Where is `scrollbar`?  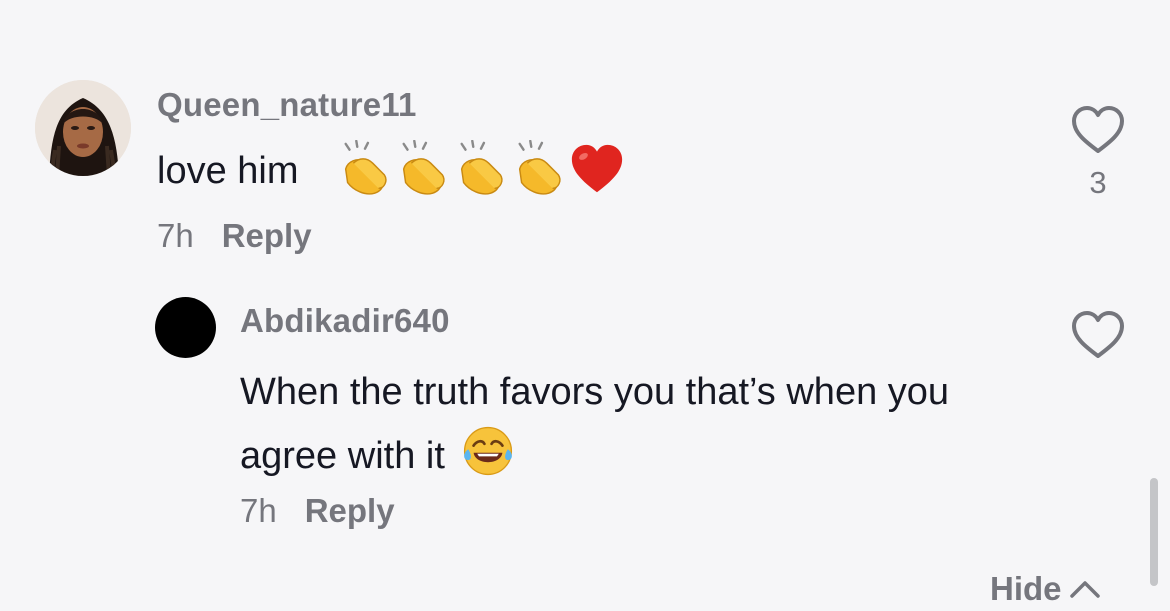
scrollbar is located at coordinates (1154, 532).